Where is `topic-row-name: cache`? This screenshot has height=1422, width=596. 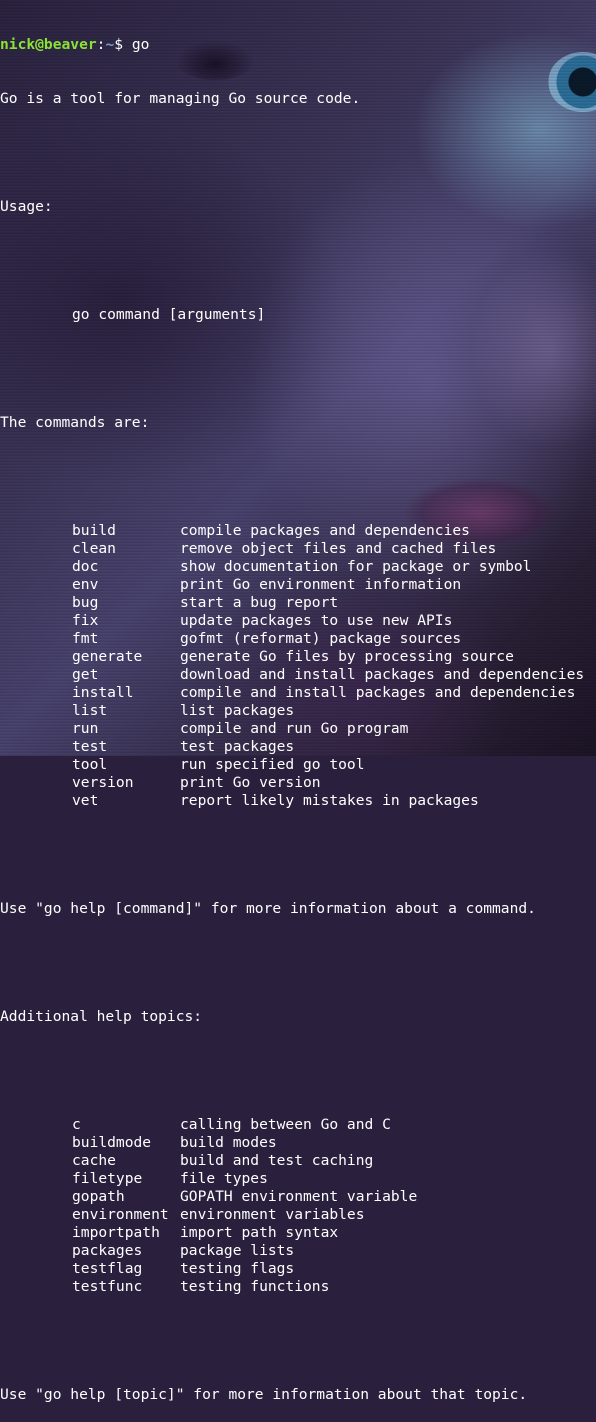
topic-row-name: cache is located at coordinates (94, 1160).